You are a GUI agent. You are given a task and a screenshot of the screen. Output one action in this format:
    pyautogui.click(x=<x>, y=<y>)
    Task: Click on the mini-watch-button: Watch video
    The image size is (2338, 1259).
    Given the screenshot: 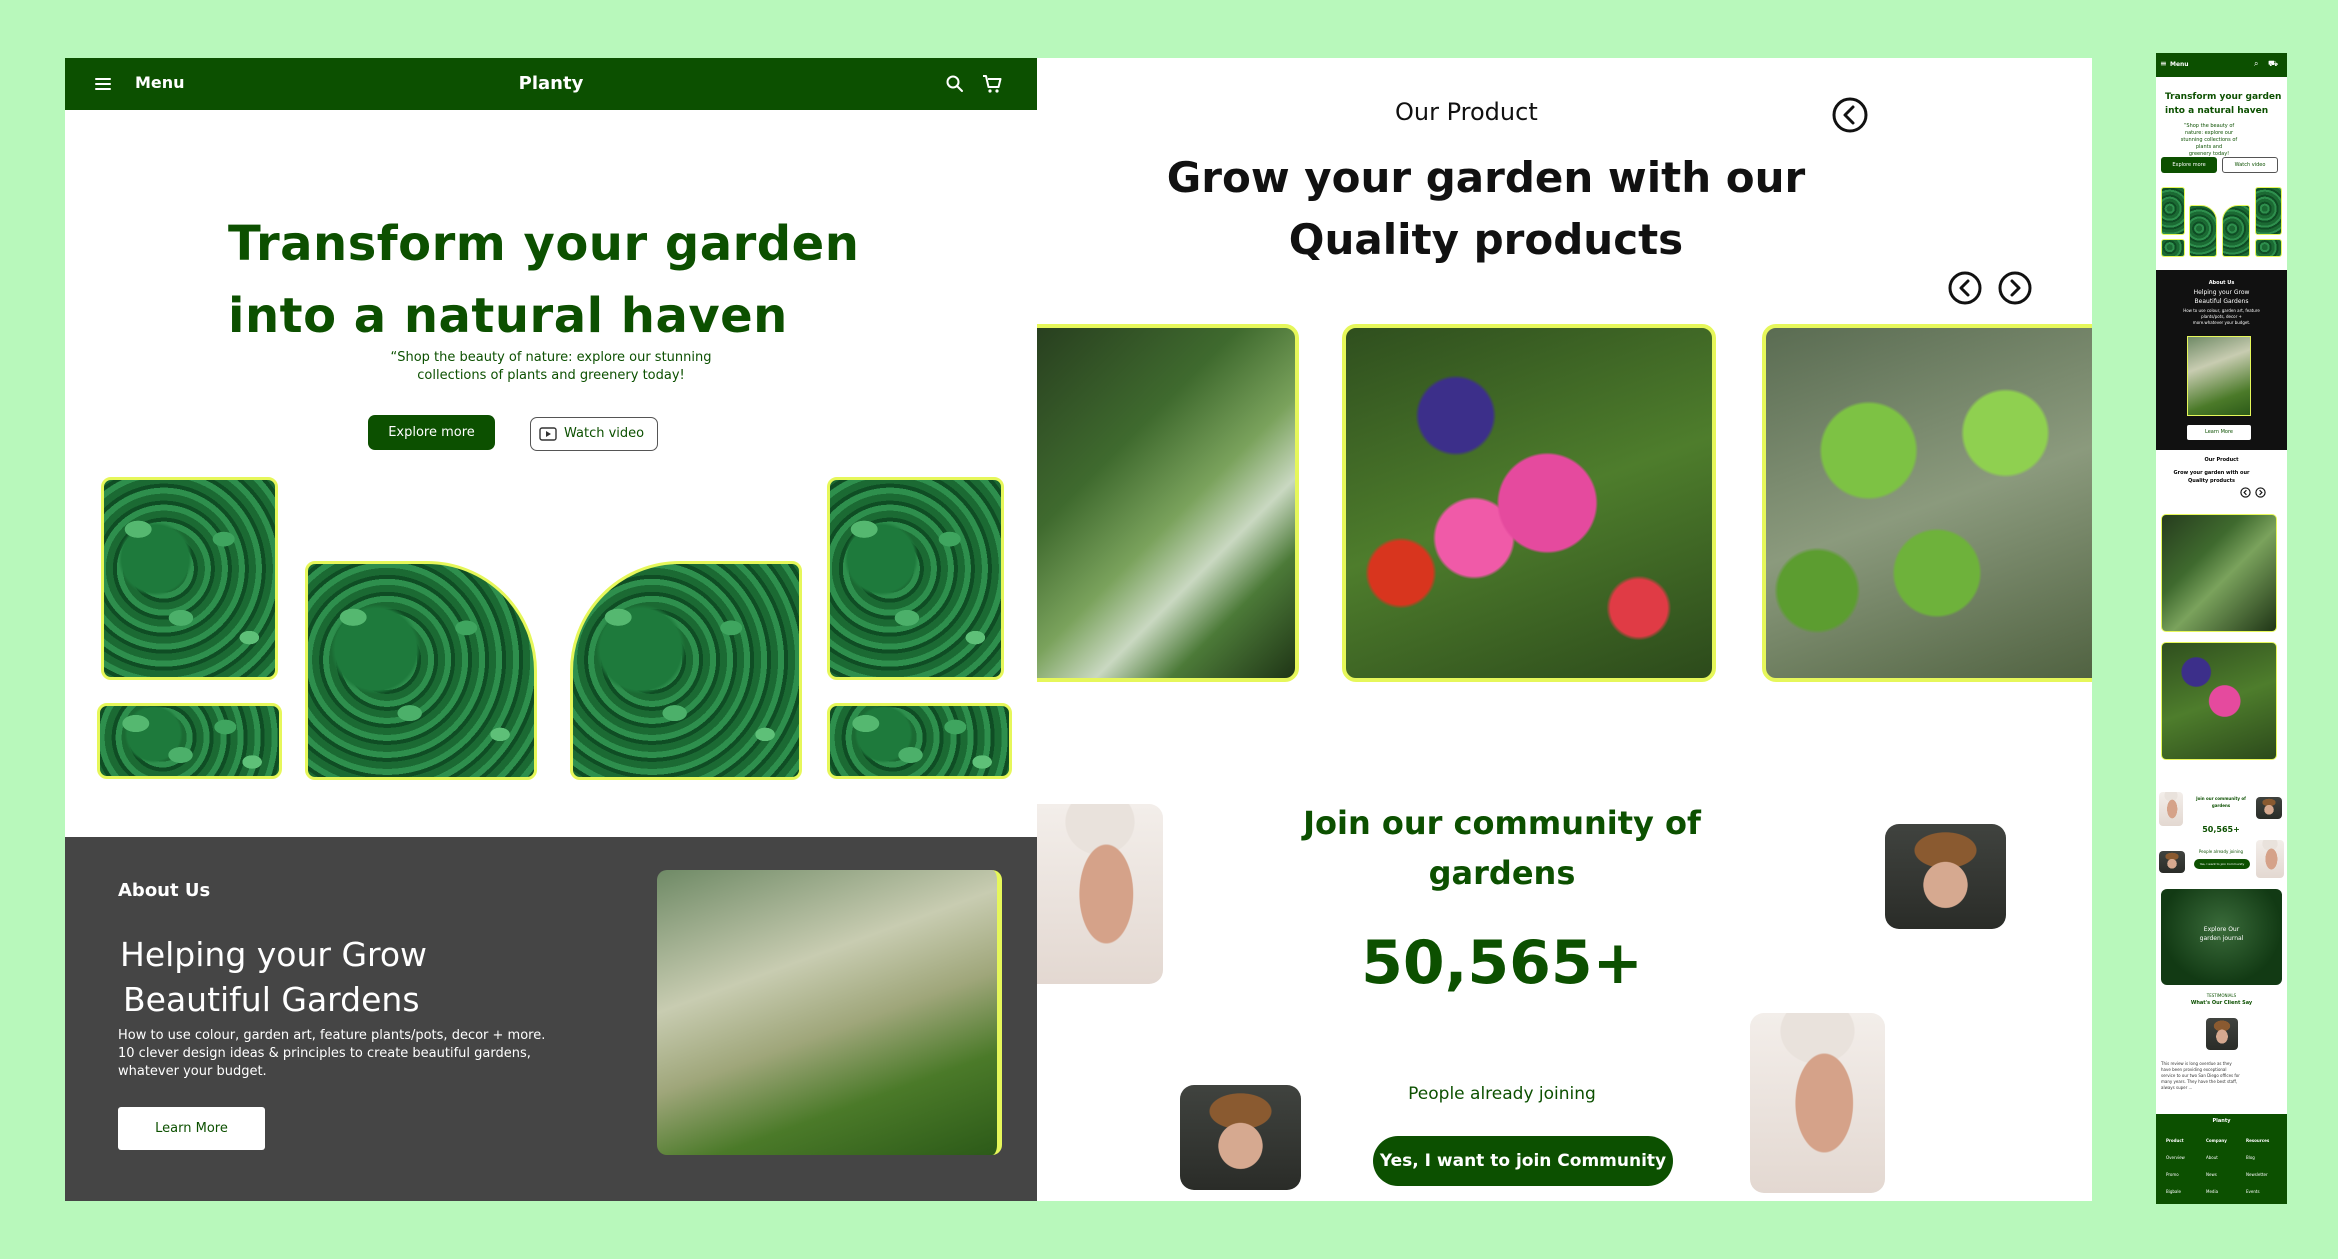 What is the action you would take?
    pyautogui.click(x=2250, y=165)
    